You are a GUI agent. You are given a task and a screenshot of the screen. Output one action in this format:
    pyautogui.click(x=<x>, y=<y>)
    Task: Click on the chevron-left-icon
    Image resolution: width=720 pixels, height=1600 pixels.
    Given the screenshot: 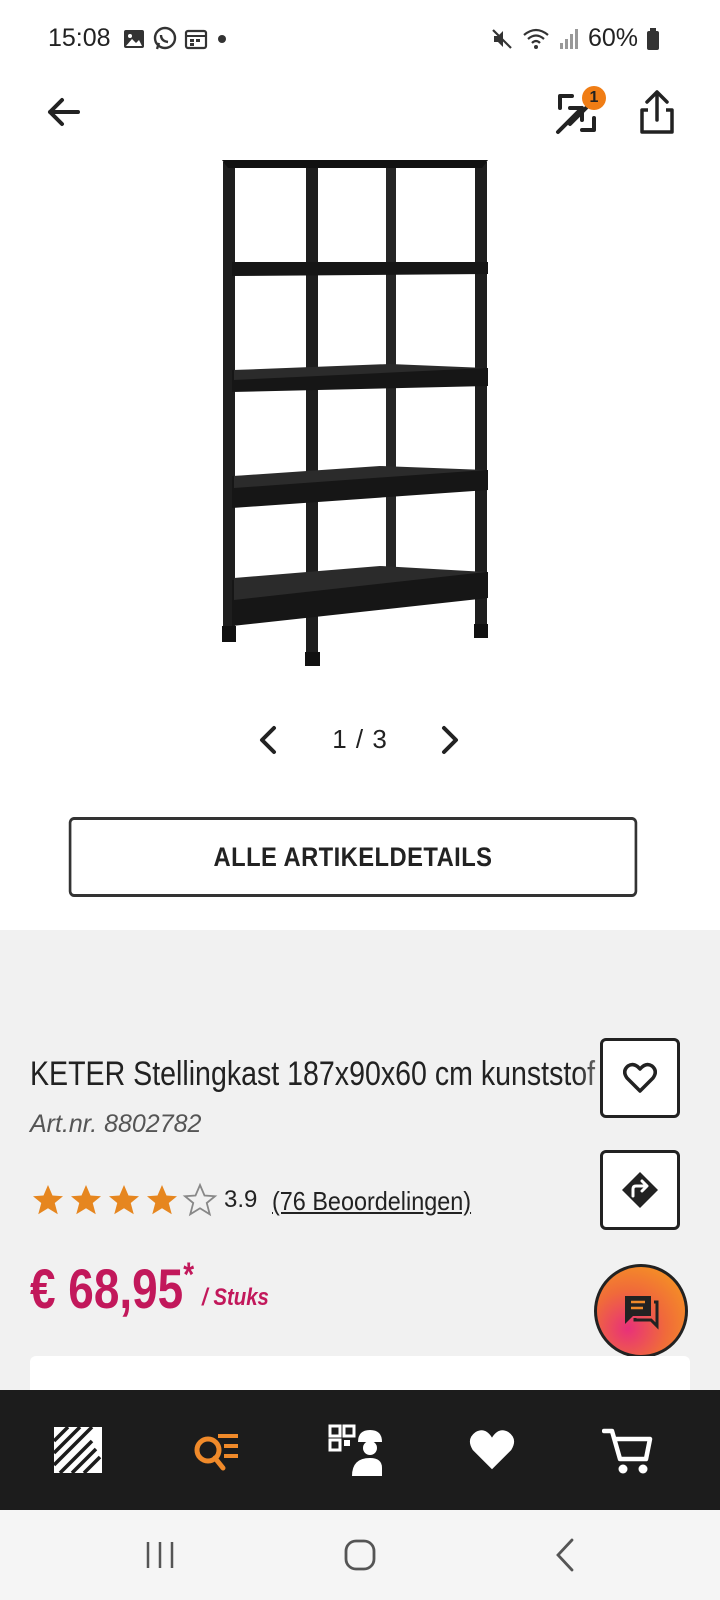 What is the action you would take?
    pyautogui.click(x=268, y=740)
    